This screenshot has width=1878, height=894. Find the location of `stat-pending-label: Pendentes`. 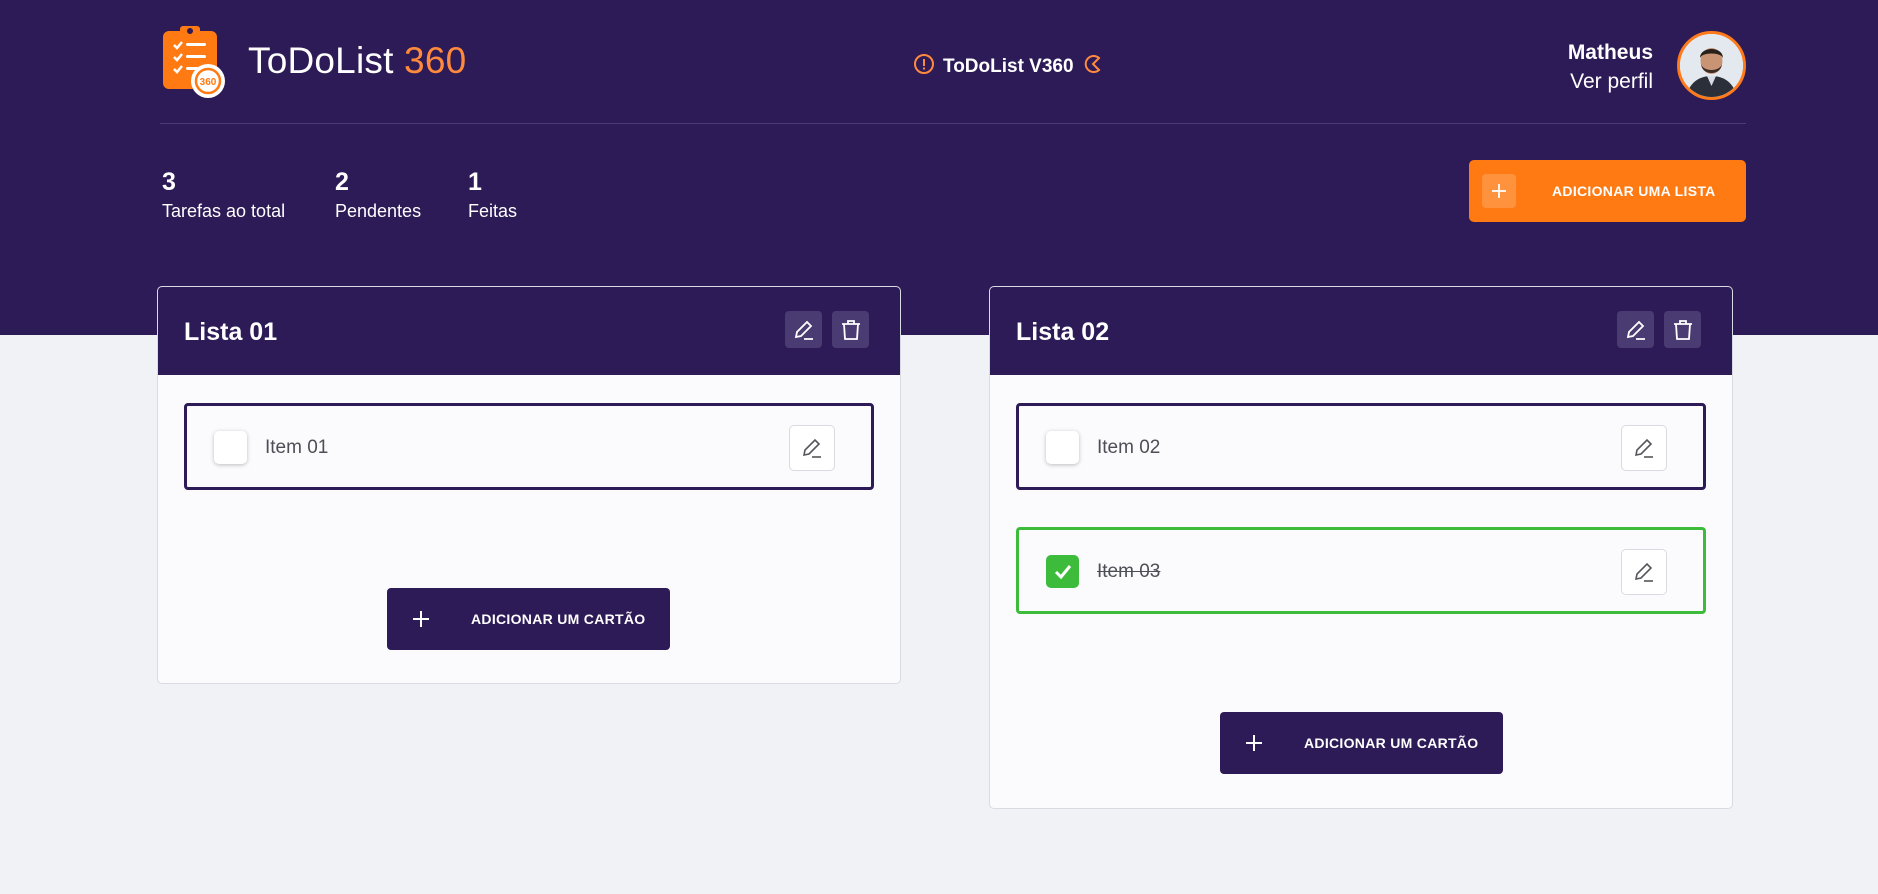

stat-pending-label: Pendentes is located at coordinates (378, 211).